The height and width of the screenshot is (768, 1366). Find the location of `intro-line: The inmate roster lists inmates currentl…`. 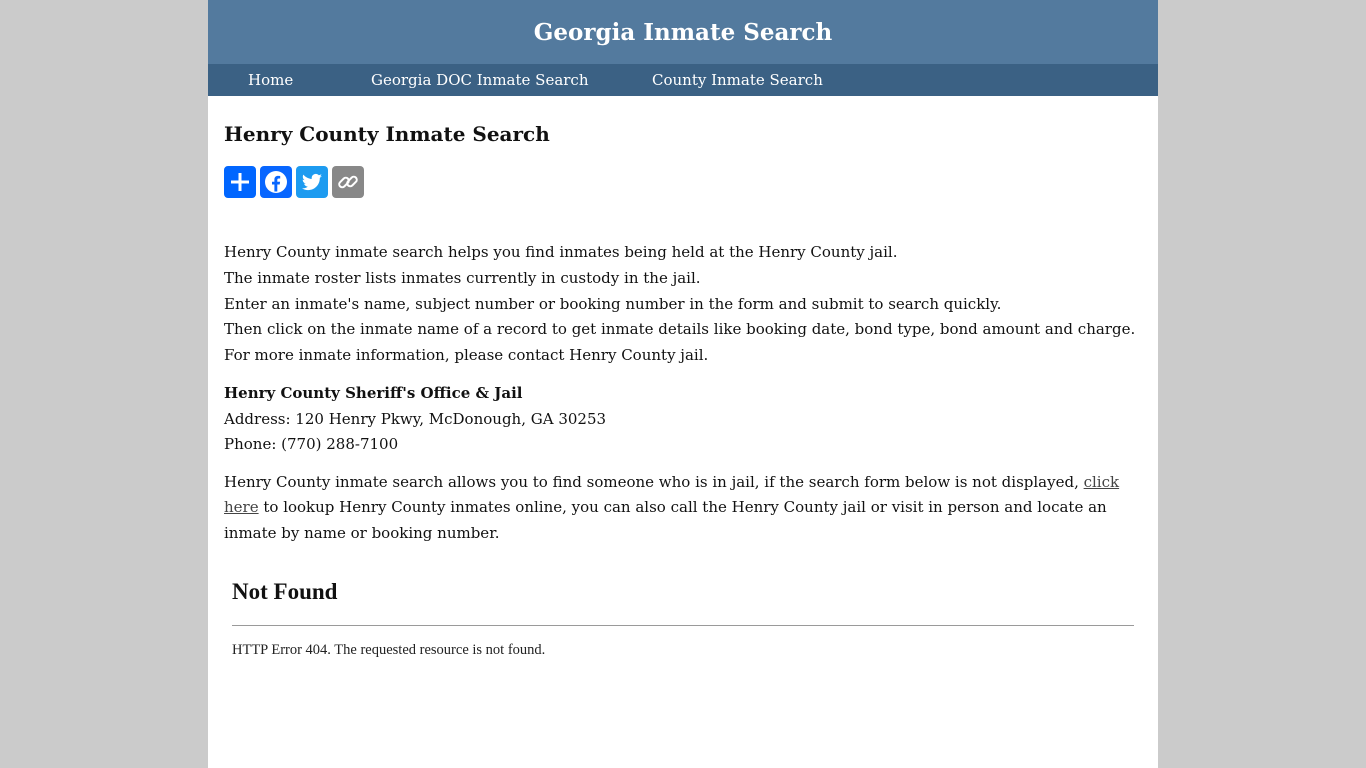

intro-line: The inmate roster lists inmates currentl… is located at coordinates (462, 277).